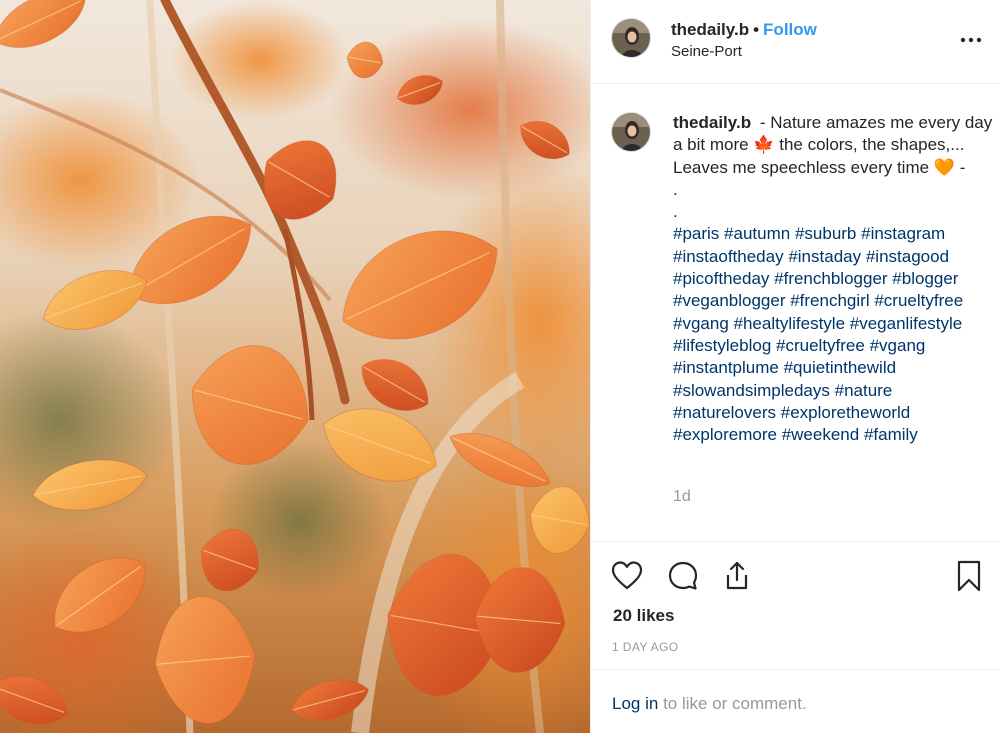 The width and height of the screenshot is (1000, 733). I want to click on more-options-icon, so click(971, 40).